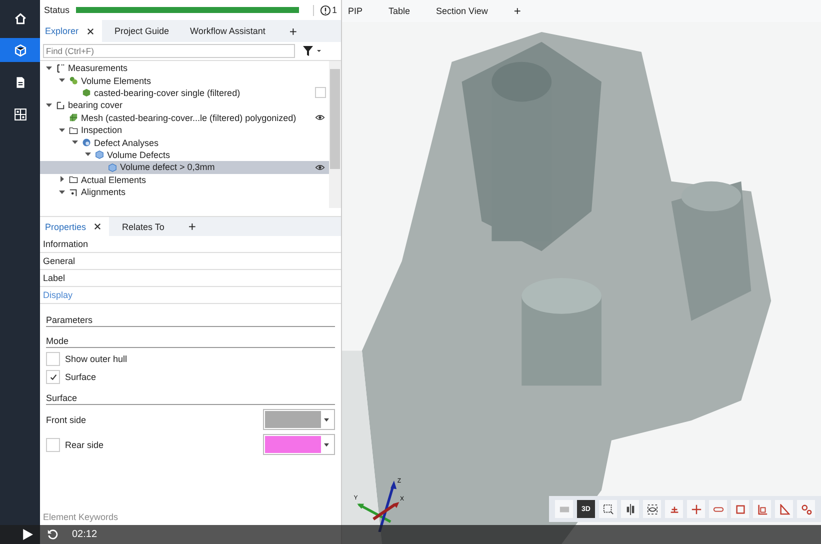  What do you see at coordinates (85, 534) in the screenshot?
I see `playback-time: 02:12` at bounding box center [85, 534].